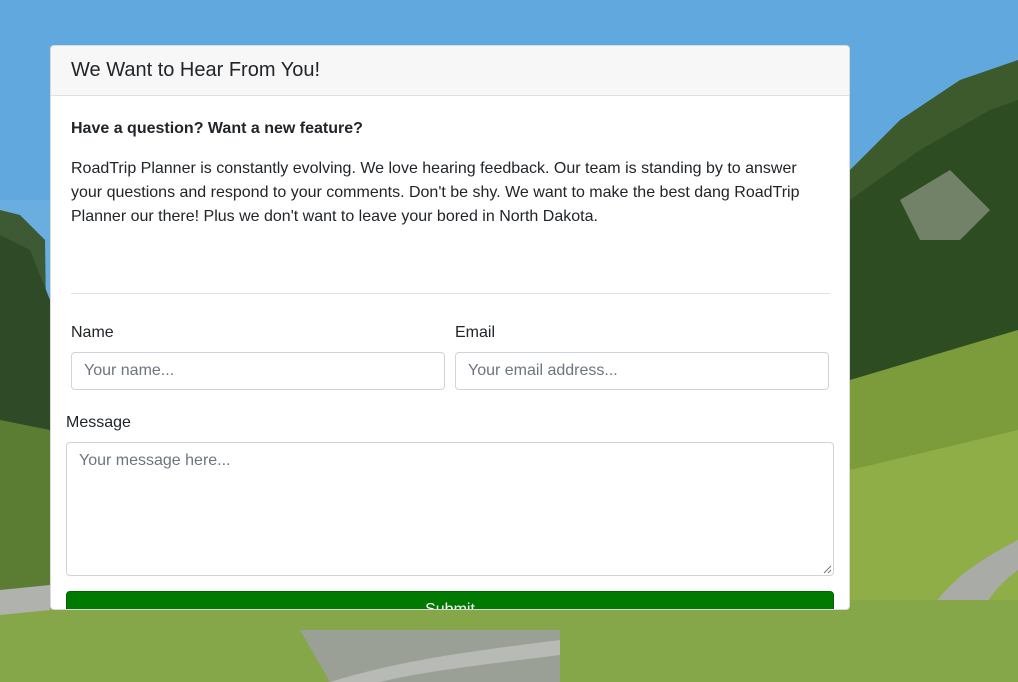 This screenshot has height=682, width=1018. Describe the element at coordinates (475, 332) in the screenshot. I see `email-label: Email` at that location.